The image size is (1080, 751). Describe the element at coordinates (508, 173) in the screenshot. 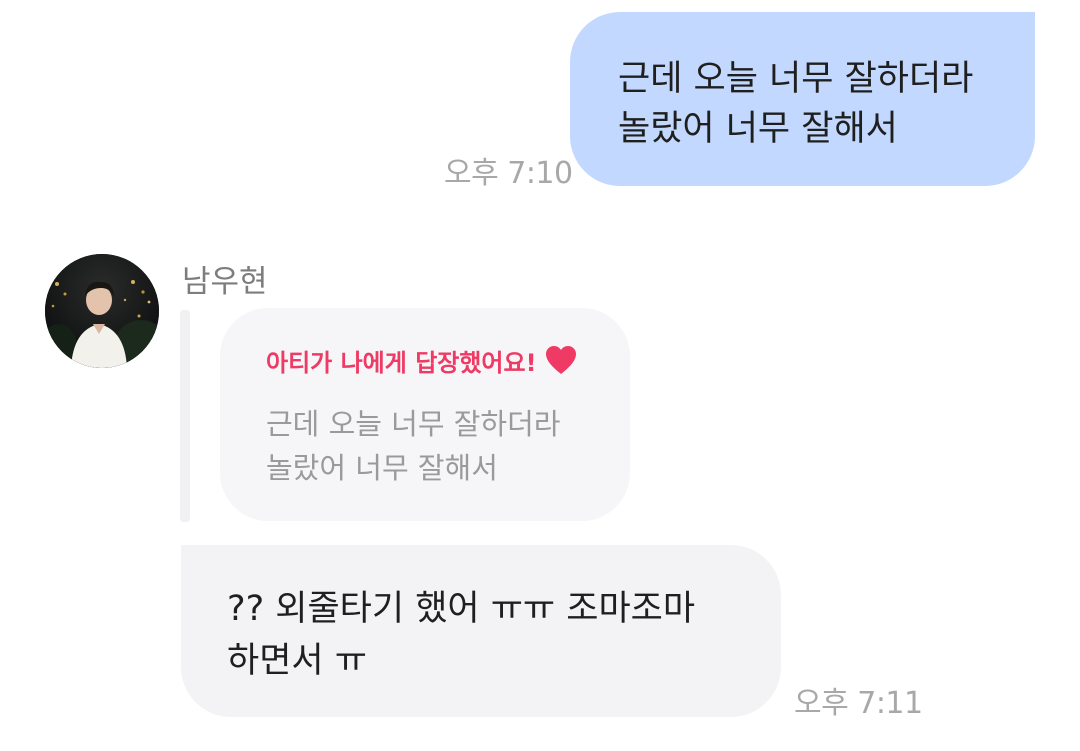

I see `outgoing-timestamp: 오후 7:10` at that location.